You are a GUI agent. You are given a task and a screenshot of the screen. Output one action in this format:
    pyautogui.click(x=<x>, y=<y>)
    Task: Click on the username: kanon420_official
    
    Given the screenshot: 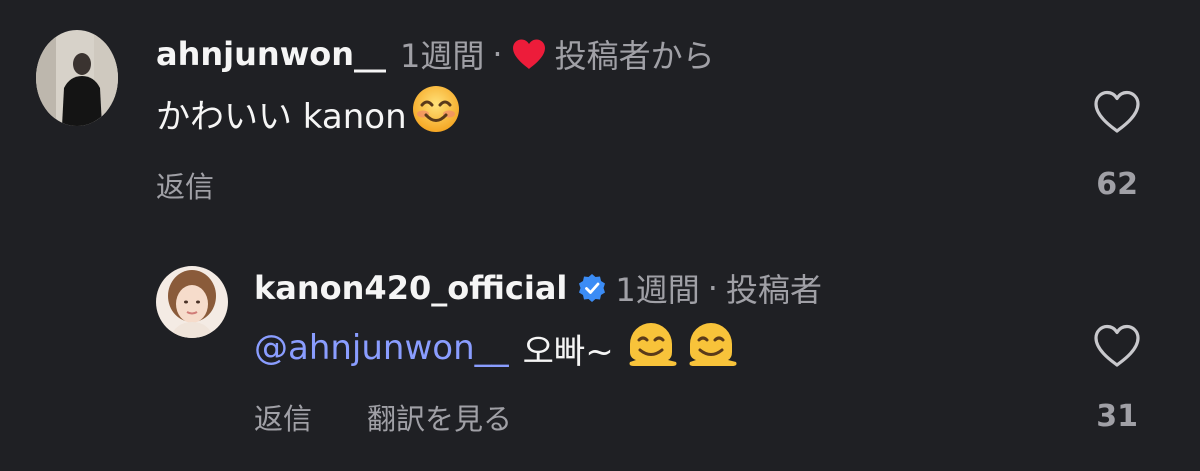 What is the action you would take?
    pyautogui.click(x=410, y=288)
    